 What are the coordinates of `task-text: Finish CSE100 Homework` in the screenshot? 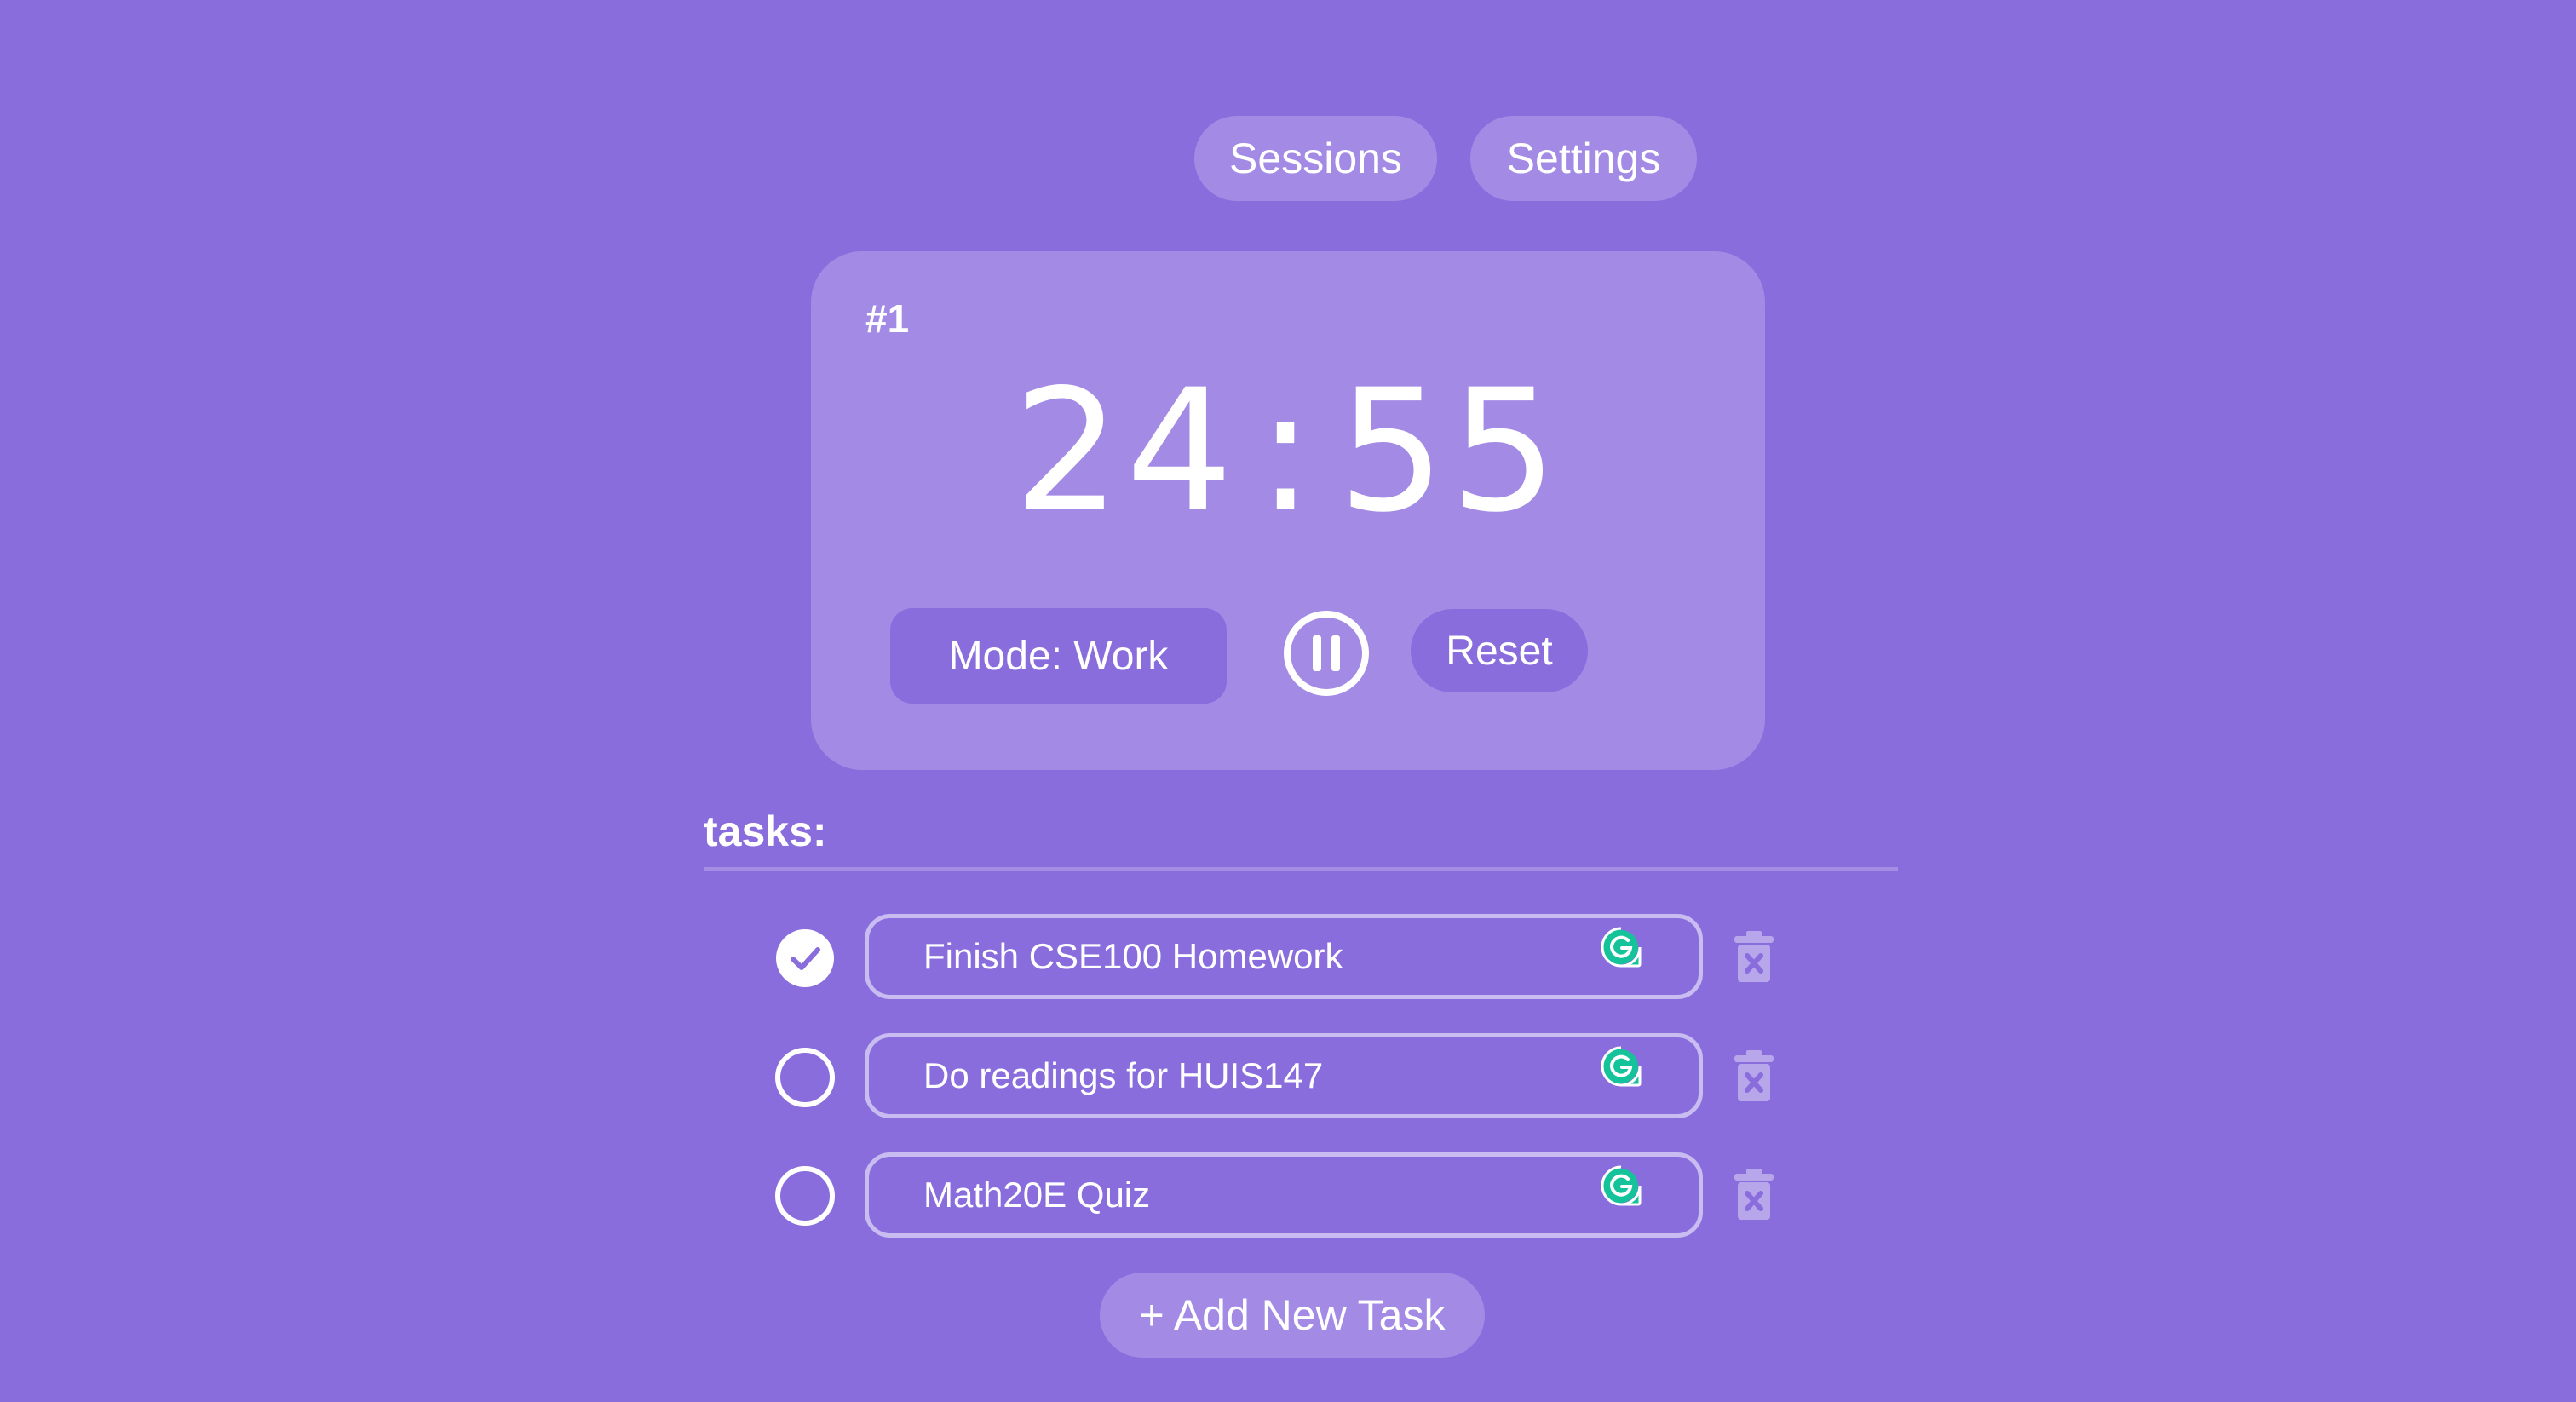 It's located at (1133, 956).